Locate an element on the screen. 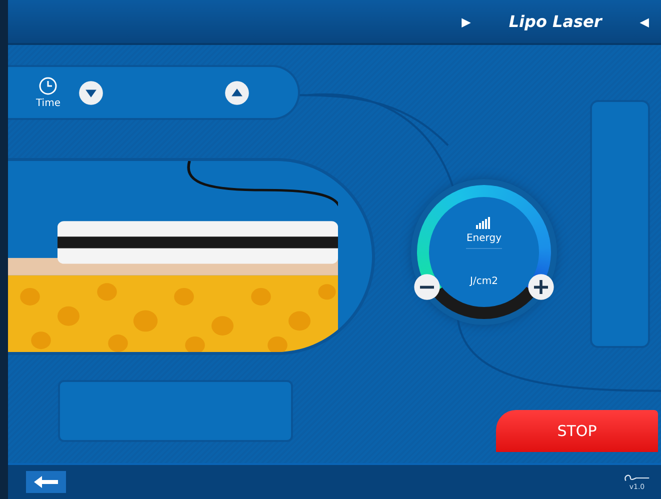 The height and width of the screenshot is (499, 661). app-title: Lipo Laser is located at coordinates (555, 21).